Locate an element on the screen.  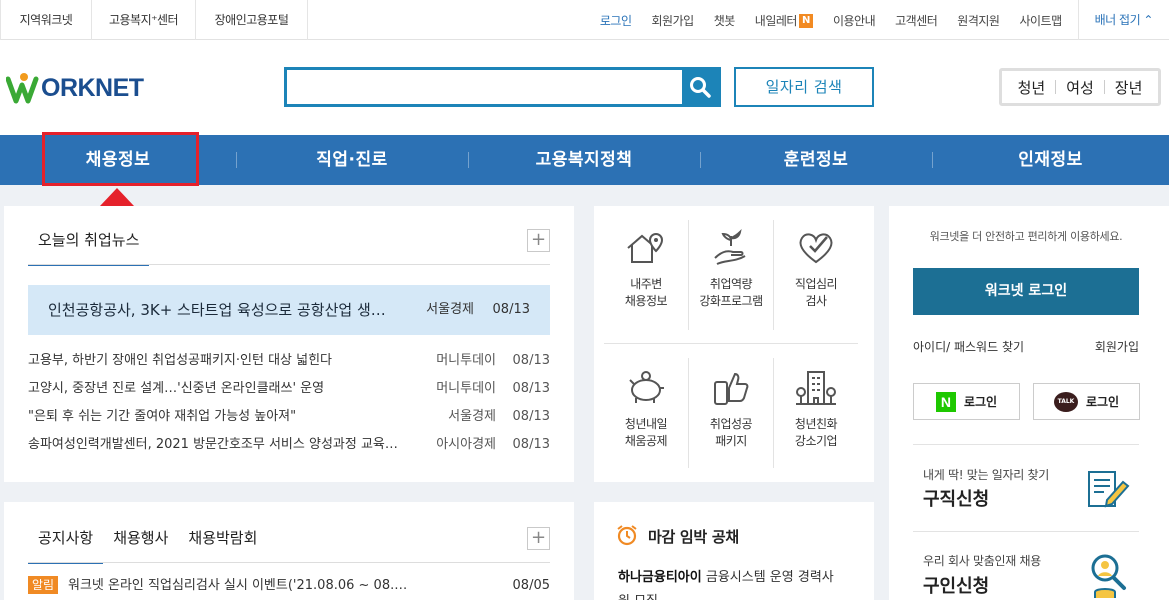
news-more-button: + is located at coordinates (538, 240).